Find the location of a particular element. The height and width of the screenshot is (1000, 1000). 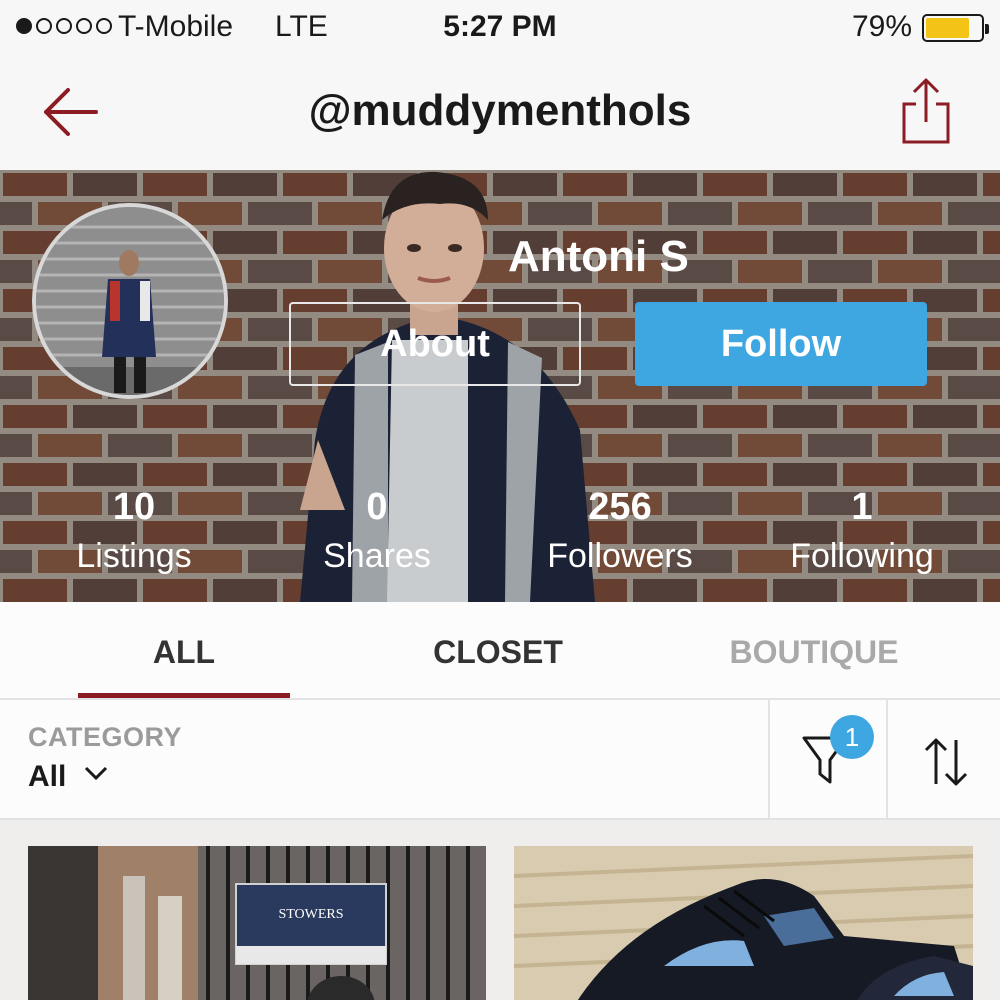

chevron-down-icon is located at coordinates (96, 774).